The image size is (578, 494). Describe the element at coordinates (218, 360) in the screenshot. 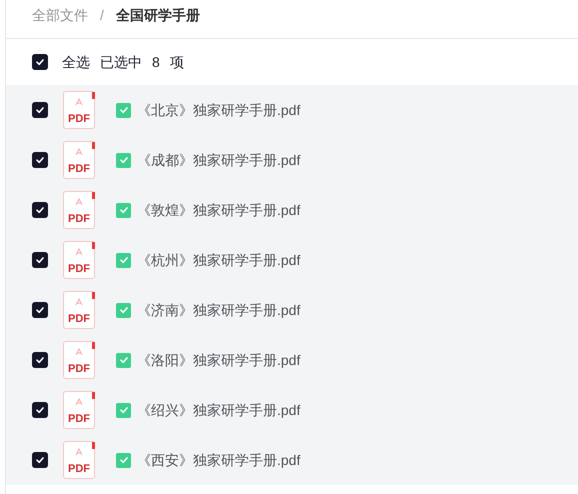

I see `file-name: 《洛阳》独家研学手册.pdf` at that location.